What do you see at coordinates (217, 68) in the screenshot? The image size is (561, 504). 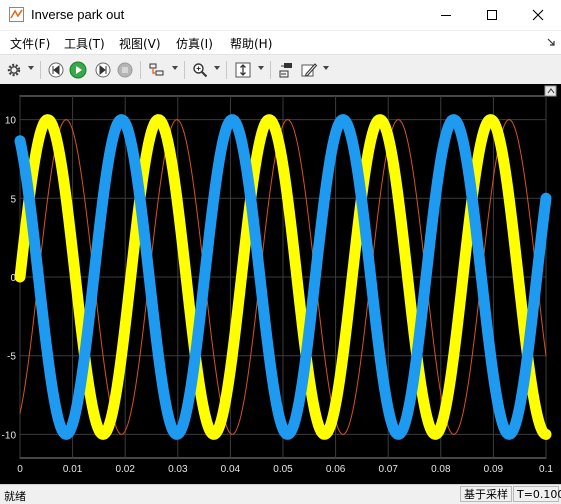 I see `zoom-dropdown-arrow` at bounding box center [217, 68].